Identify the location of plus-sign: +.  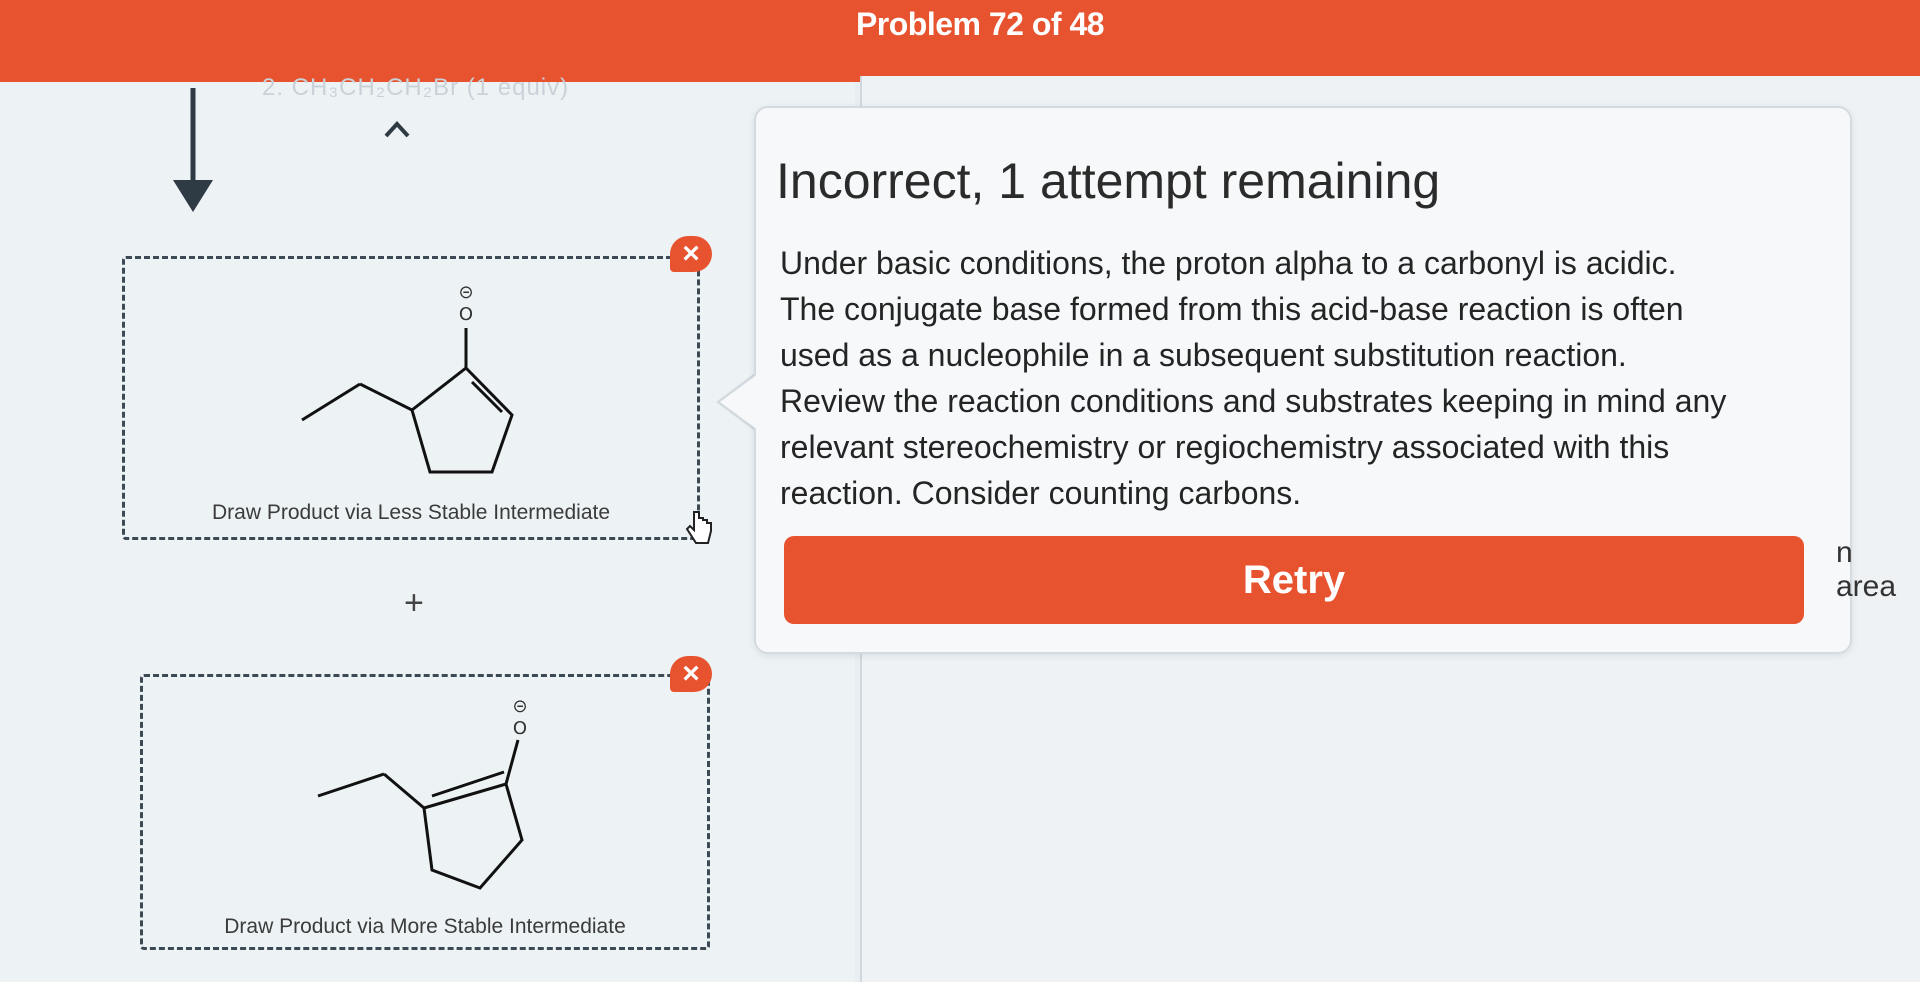
(414, 603).